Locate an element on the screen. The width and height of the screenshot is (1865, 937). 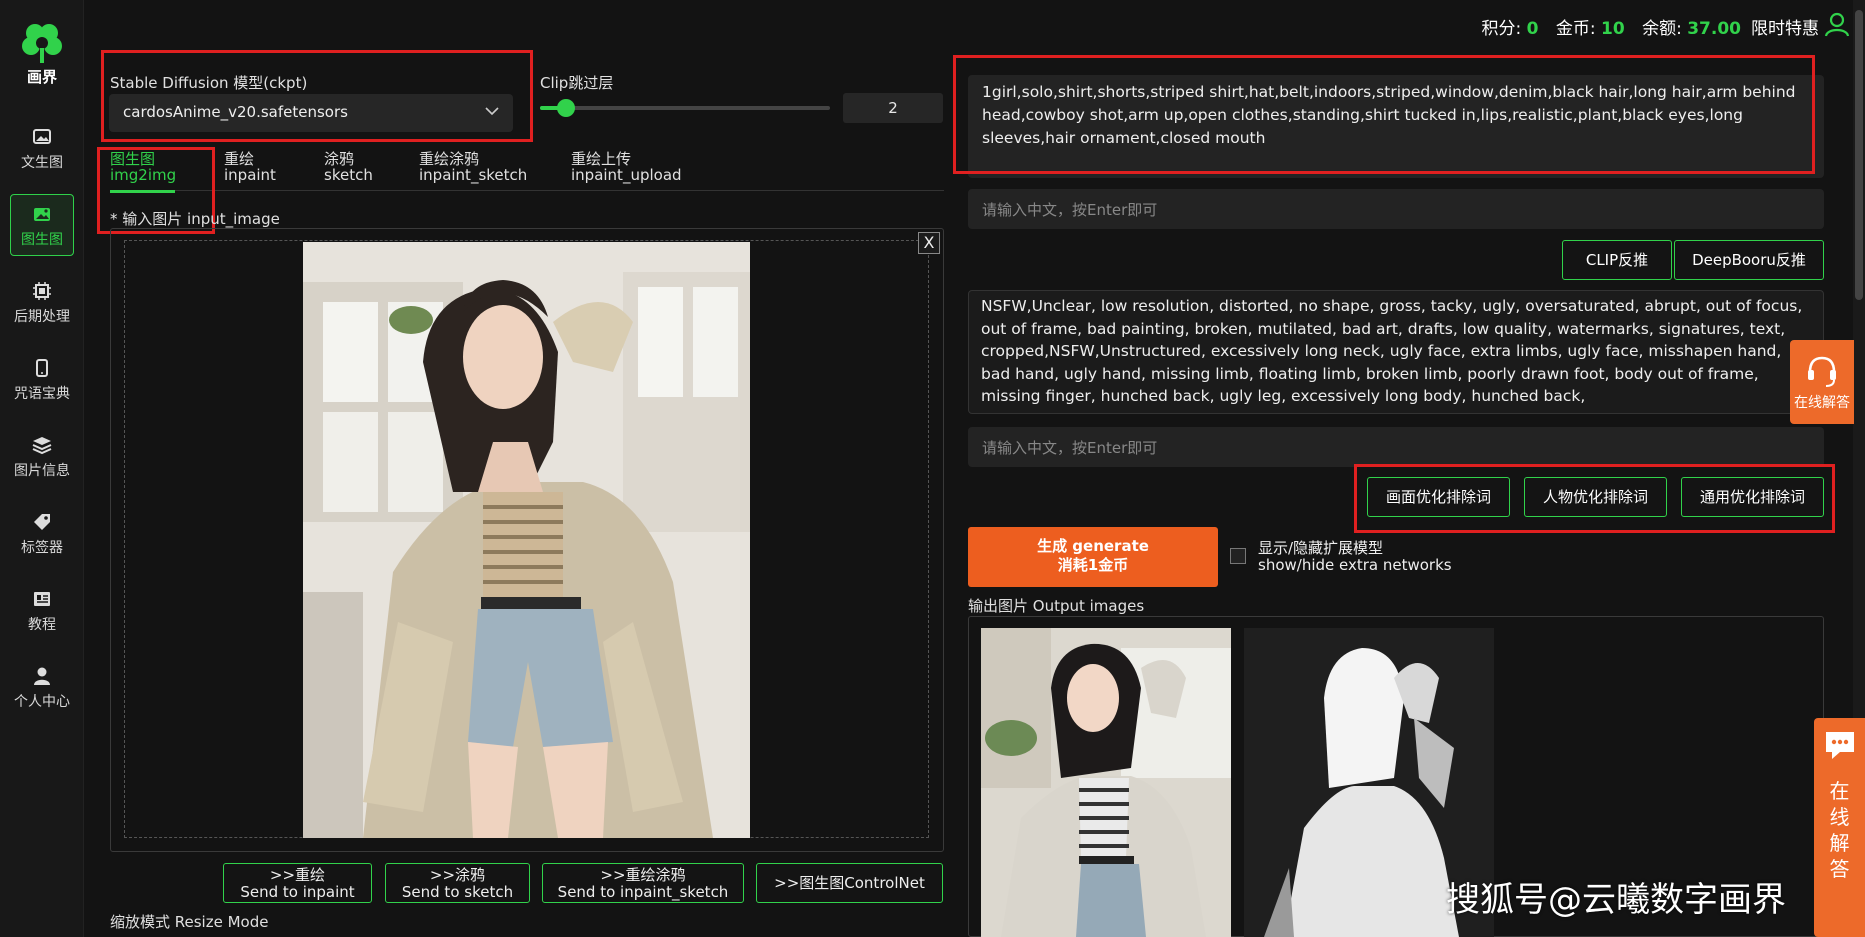
button-label-cn: >>图生图ControlNet is located at coordinates (849, 883).